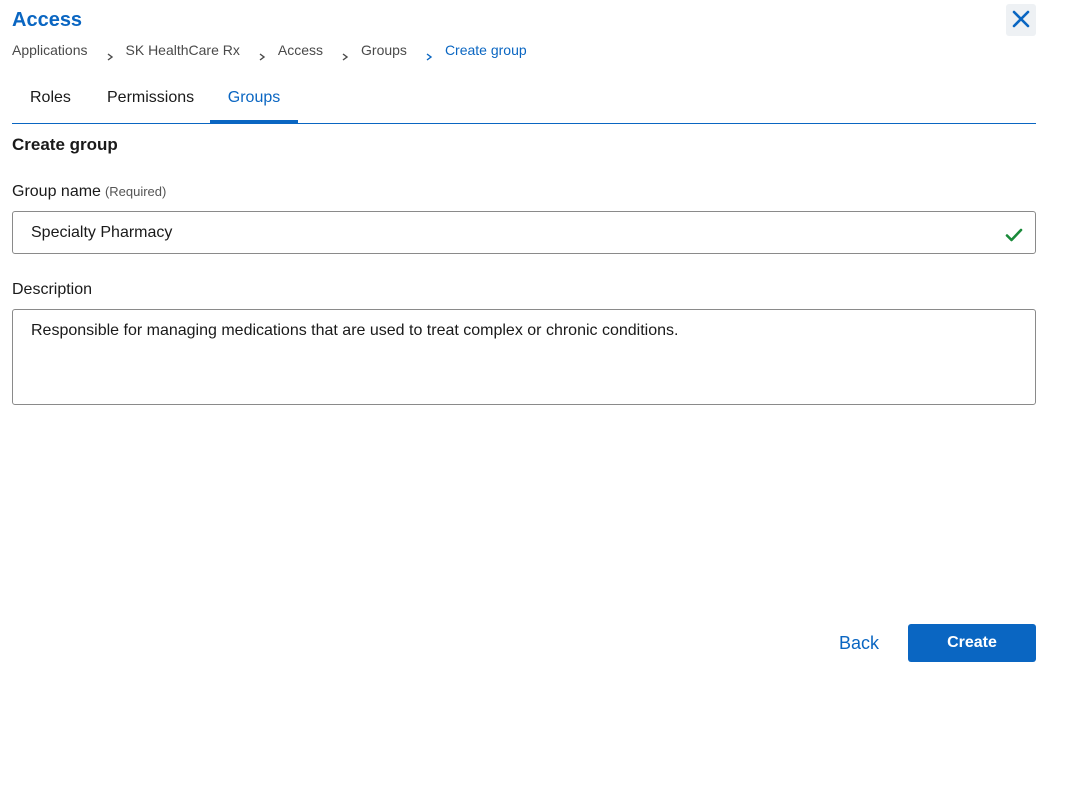 Image resolution: width=1067 pixels, height=788 pixels. I want to click on form-title: Create group, so click(65, 144).